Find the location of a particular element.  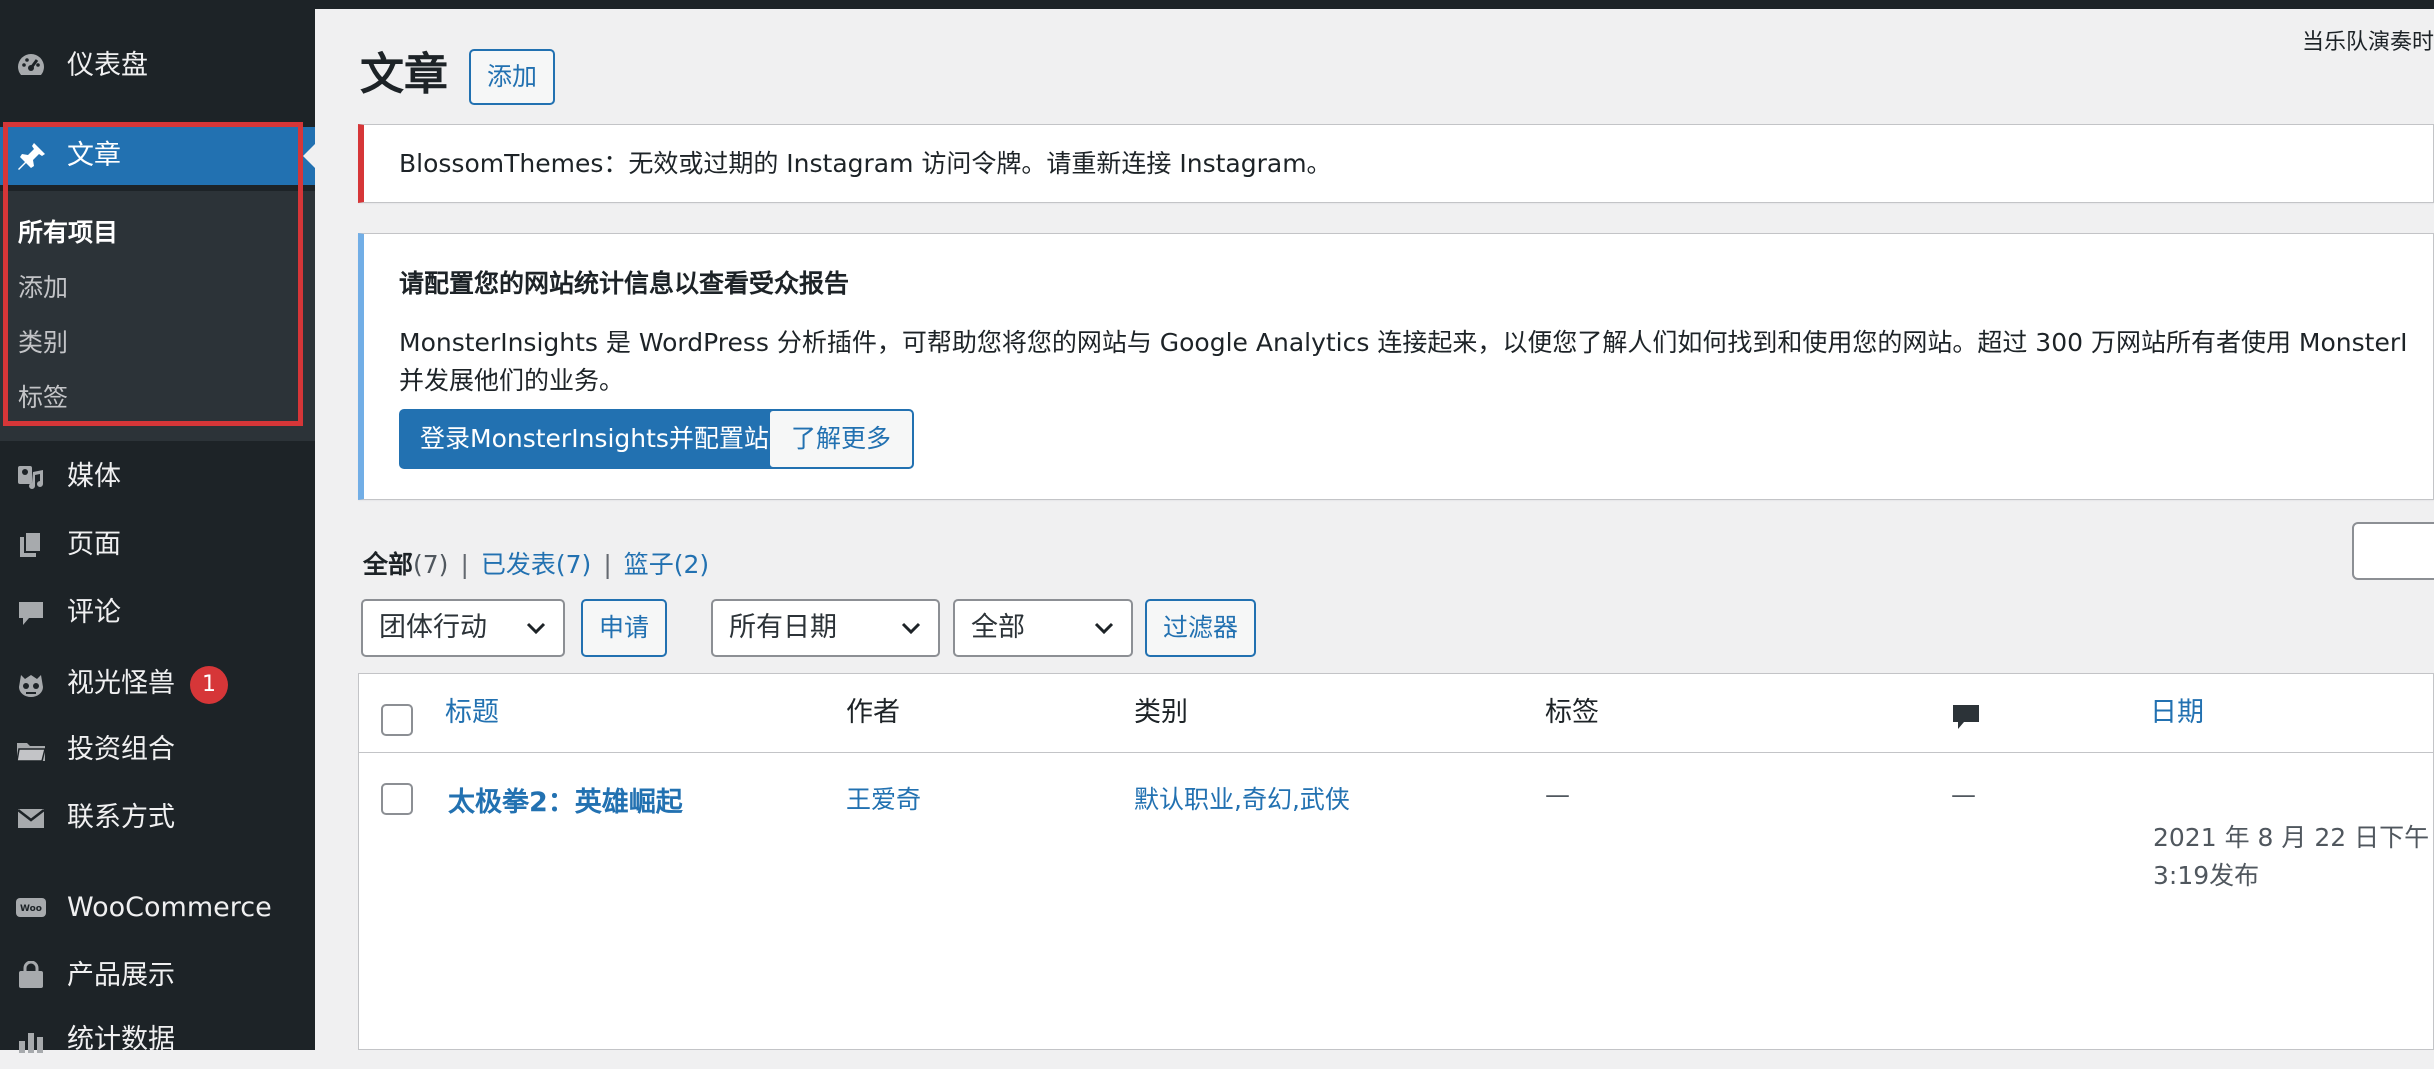

learn-more-button: 了解更多 is located at coordinates (841, 439).